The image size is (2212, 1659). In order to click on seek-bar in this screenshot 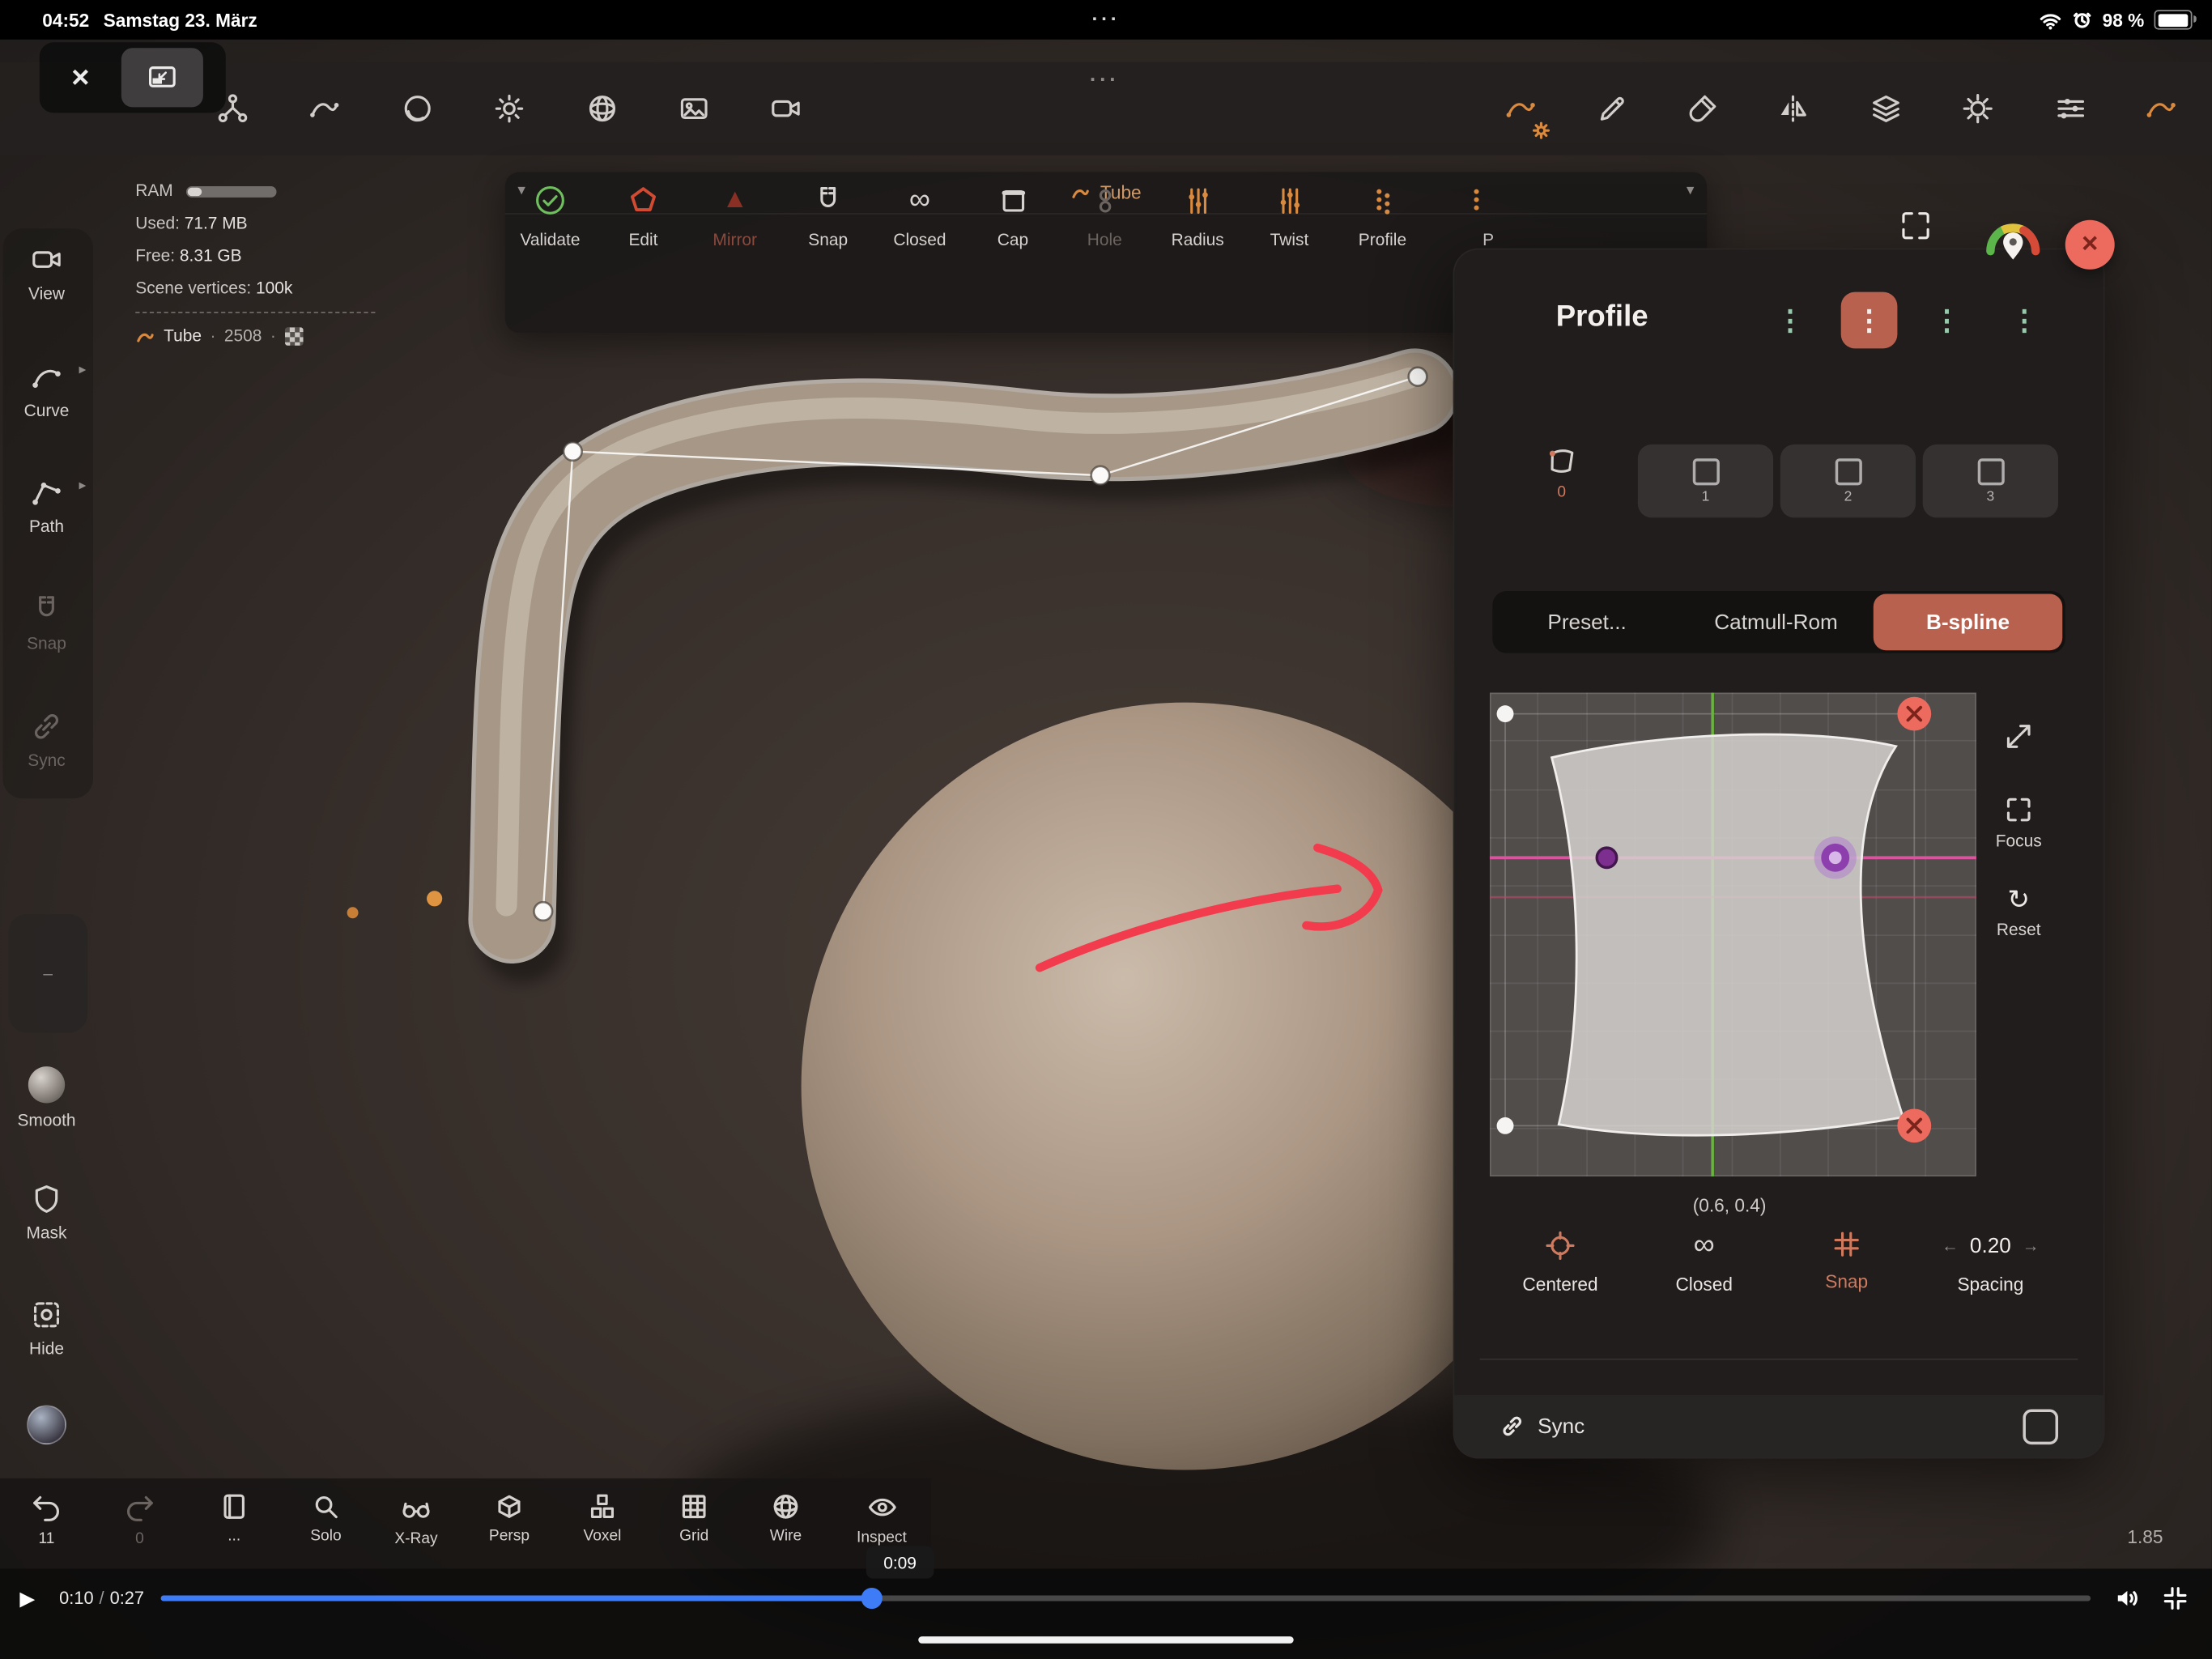, I will do `click(1126, 1599)`.